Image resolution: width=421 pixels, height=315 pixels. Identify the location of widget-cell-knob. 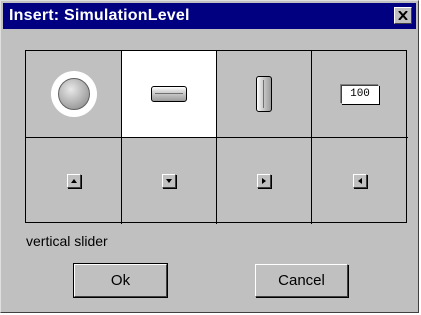
(74, 94).